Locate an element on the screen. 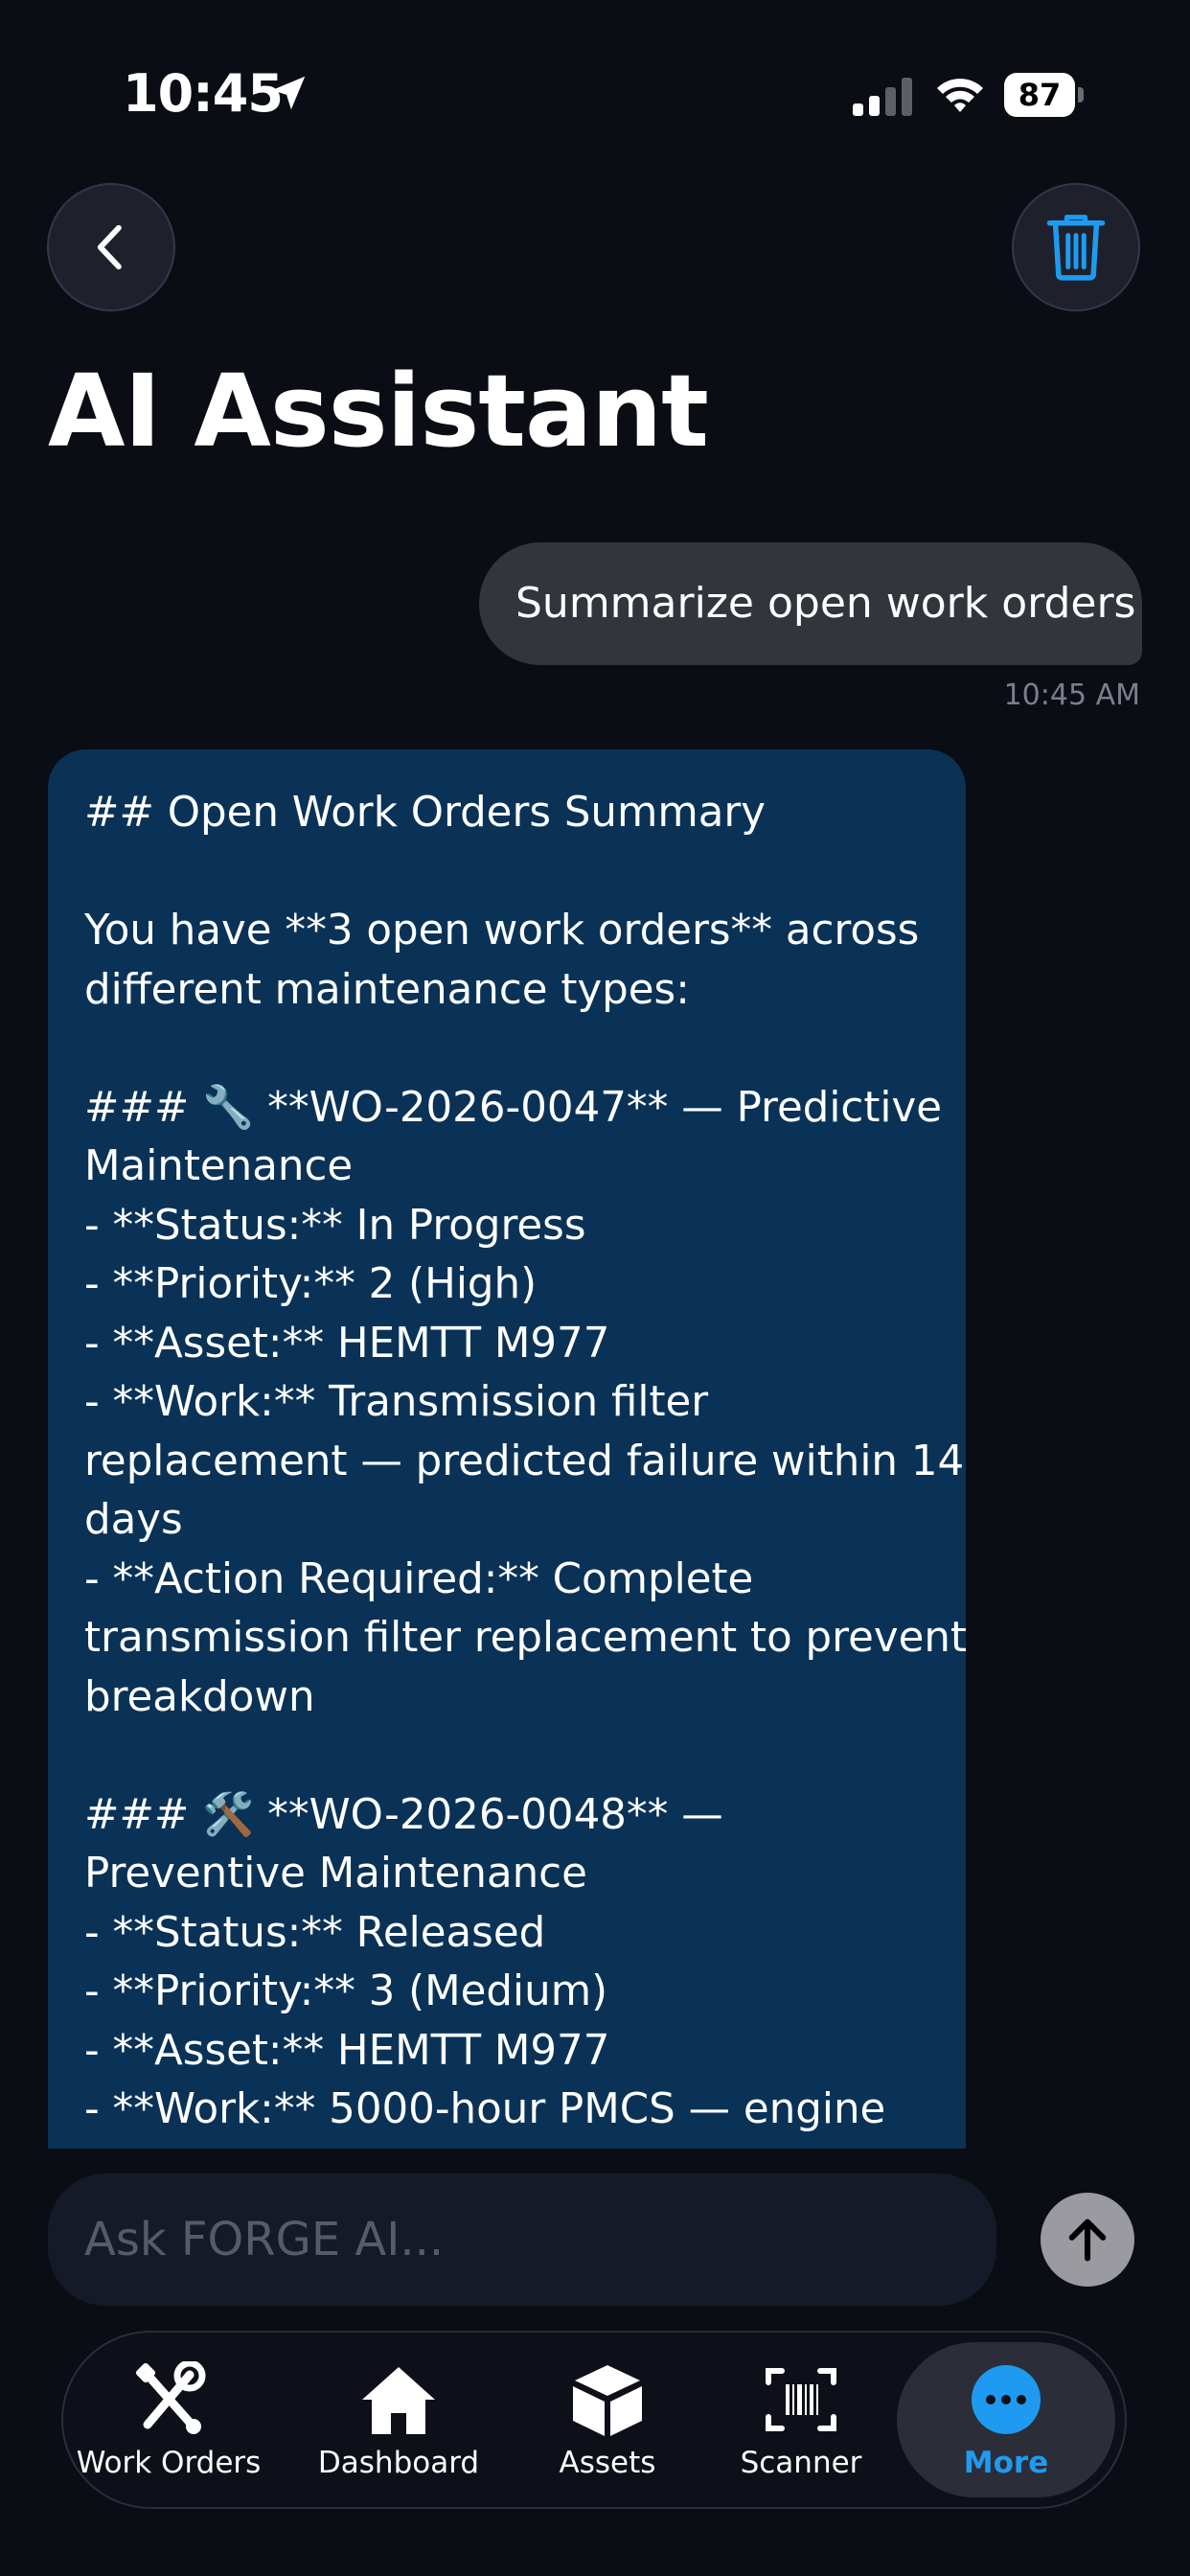  tab-label: More is located at coordinates (1006, 2463).